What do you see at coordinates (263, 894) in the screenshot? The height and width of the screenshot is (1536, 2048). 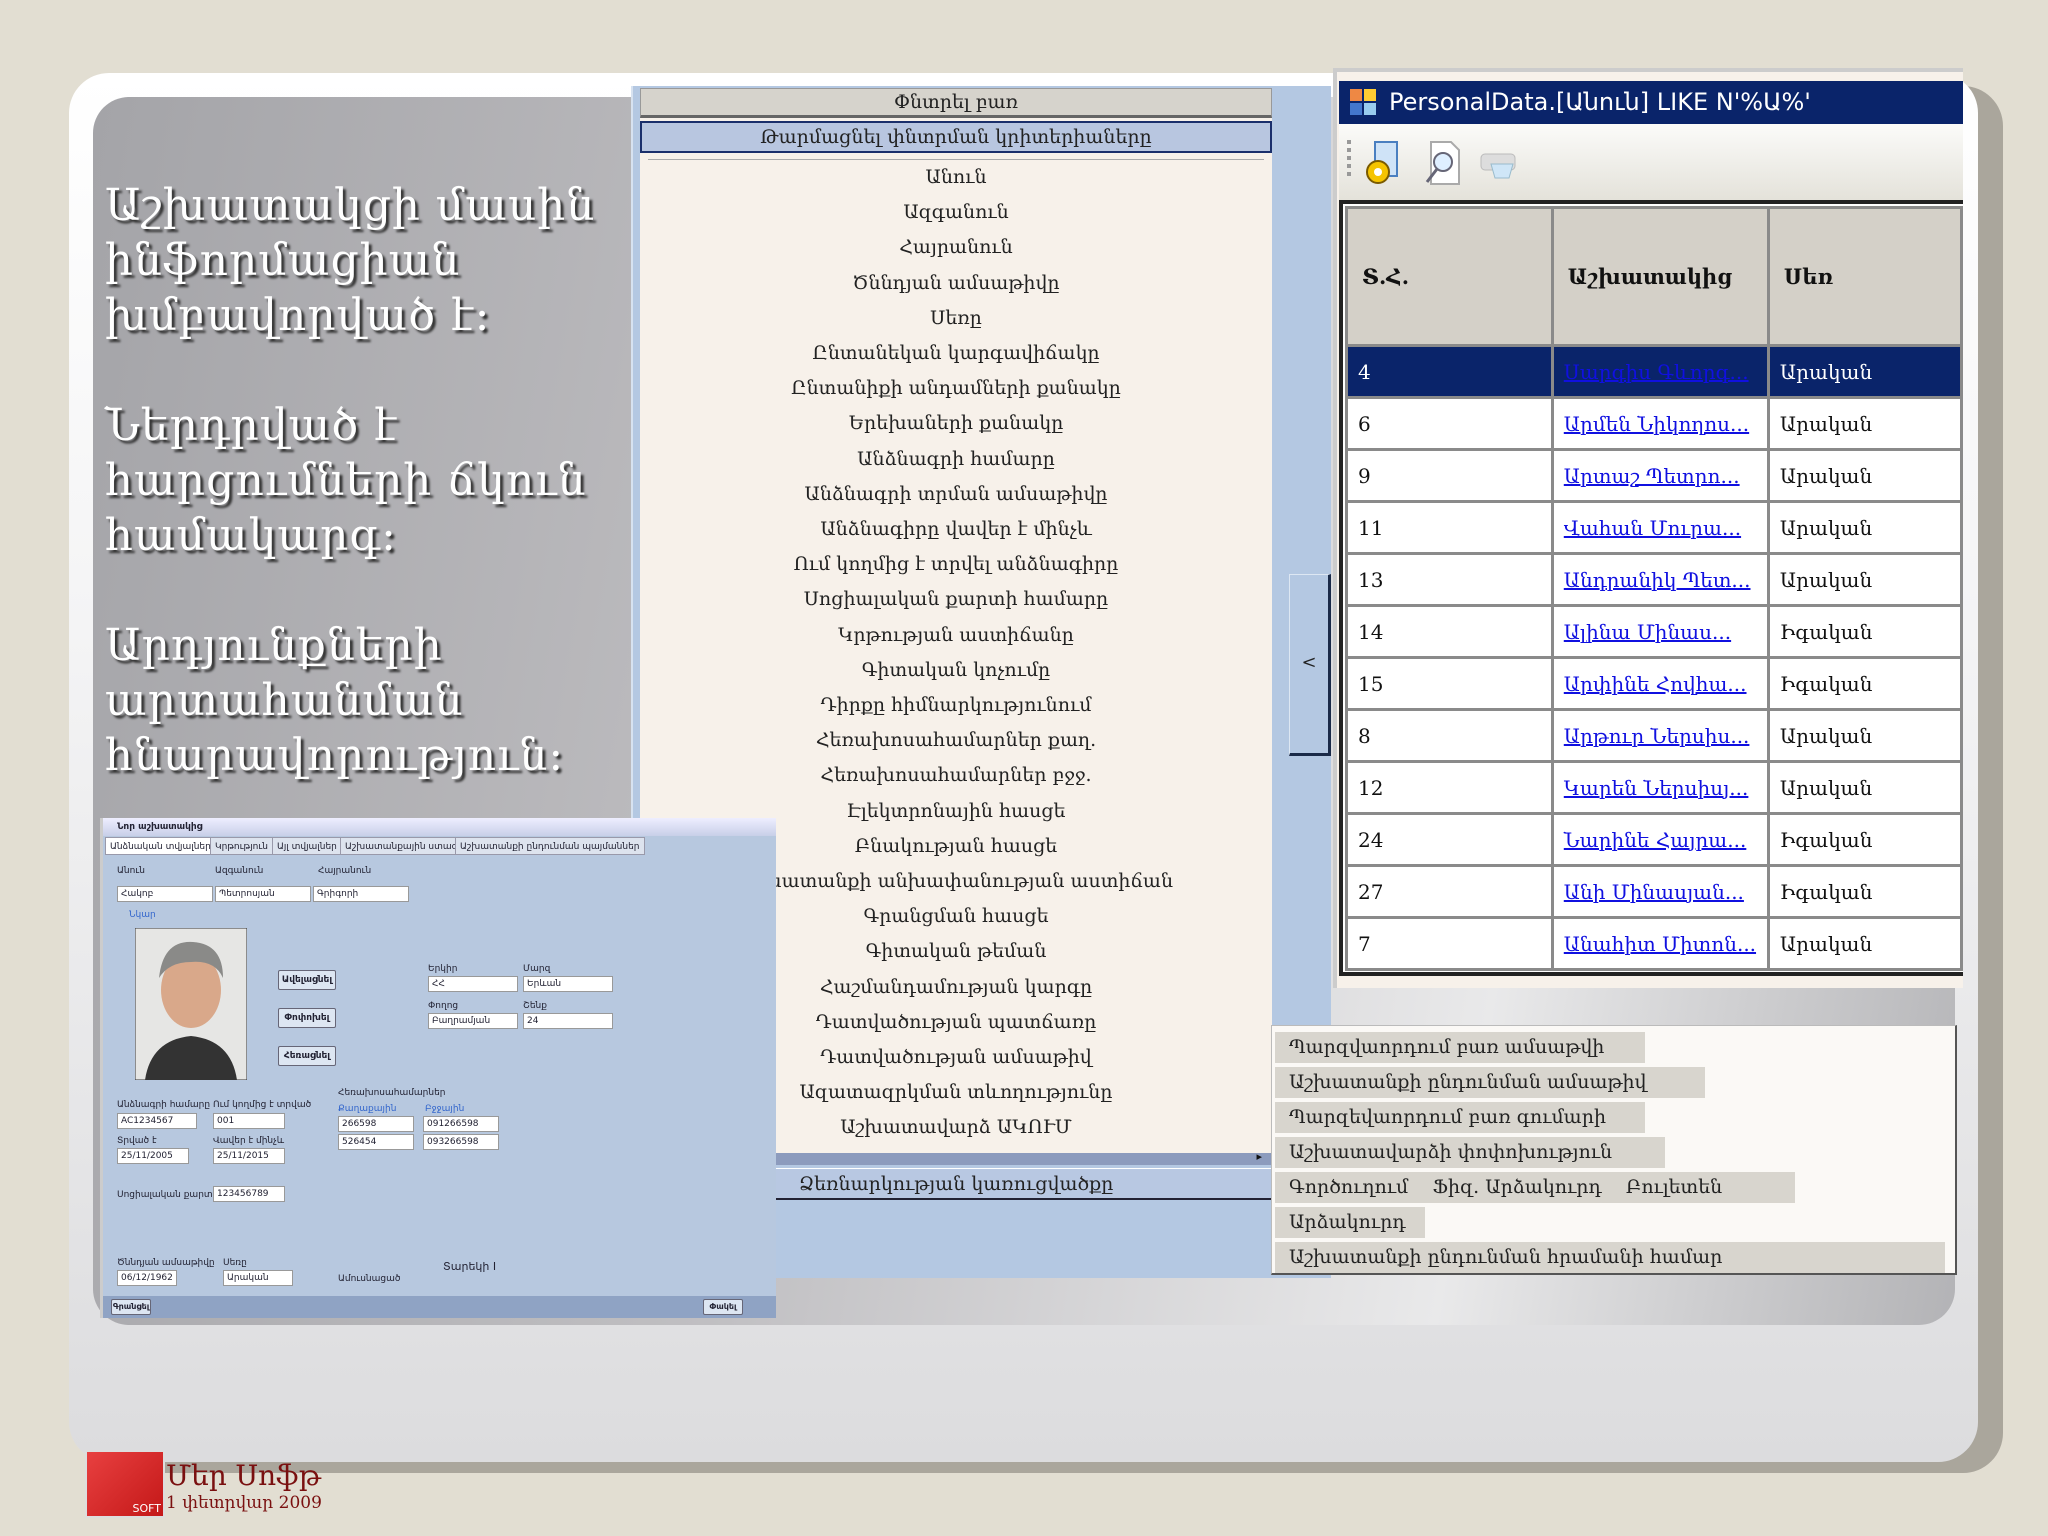 I see `last-name-input: Պետրոսյան` at bounding box center [263, 894].